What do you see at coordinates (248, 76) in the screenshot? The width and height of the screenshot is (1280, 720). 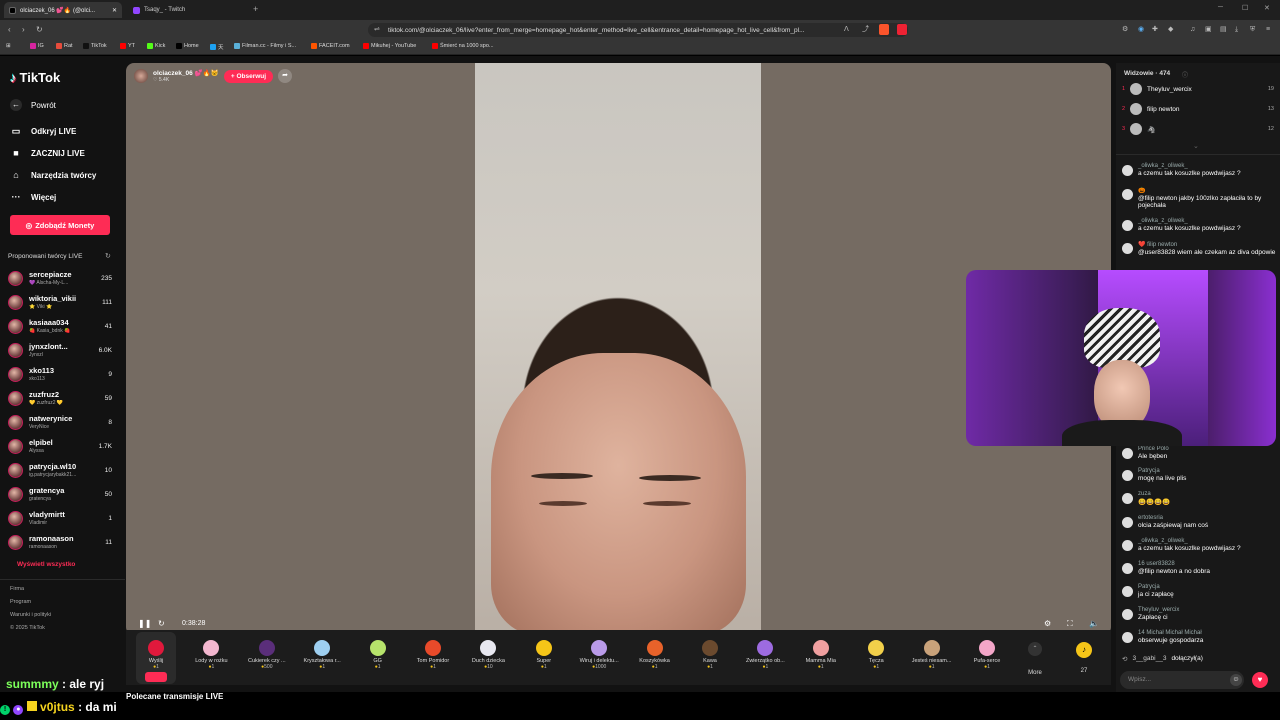 I see `follow-button: + Obserwuj` at bounding box center [248, 76].